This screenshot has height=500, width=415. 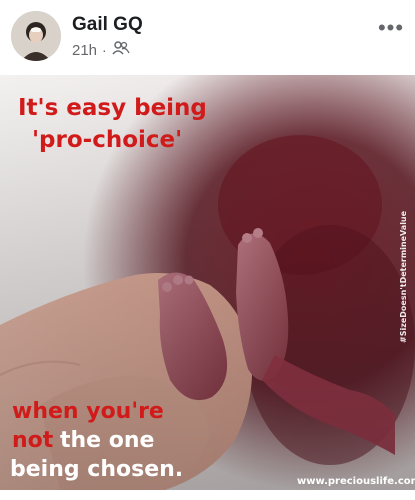 What do you see at coordinates (84, 50) in the screenshot?
I see `post-time: 21h` at bounding box center [84, 50].